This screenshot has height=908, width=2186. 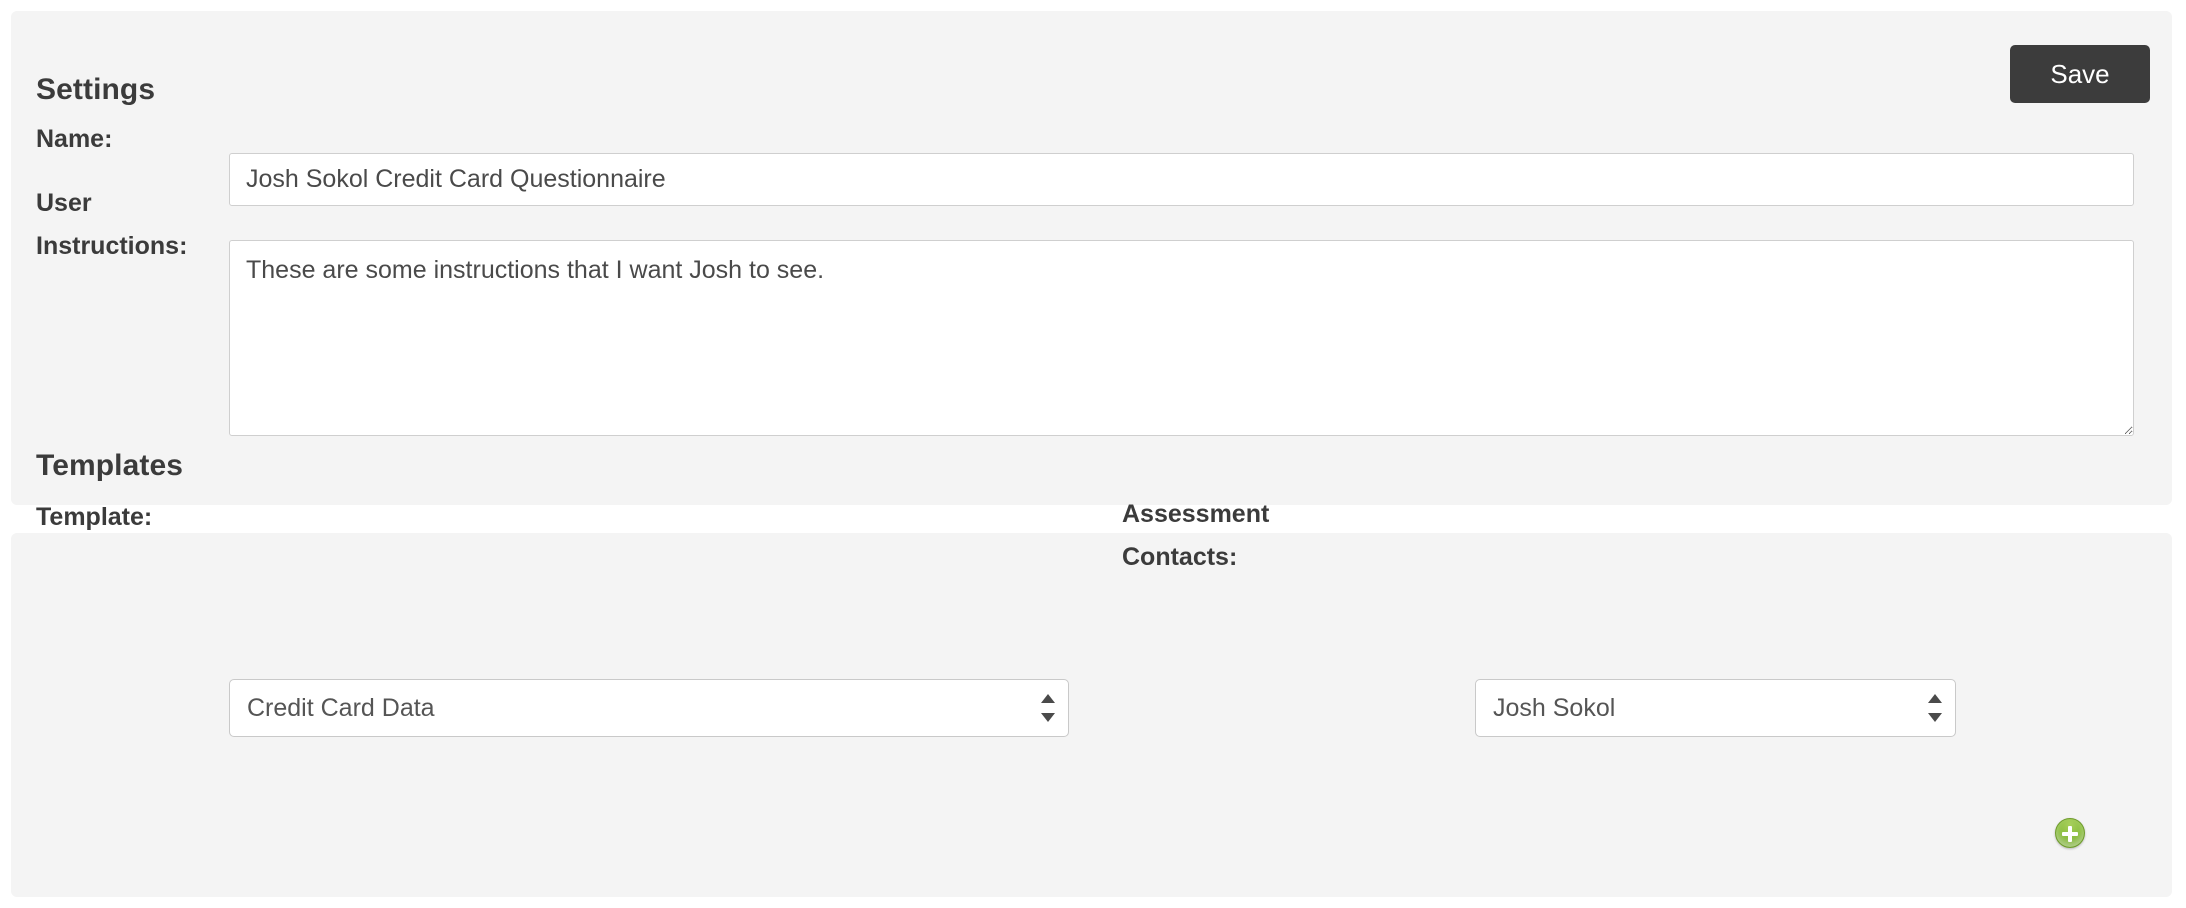 What do you see at coordinates (2080, 74) in the screenshot?
I see `save-button: Save` at bounding box center [2080, 74].